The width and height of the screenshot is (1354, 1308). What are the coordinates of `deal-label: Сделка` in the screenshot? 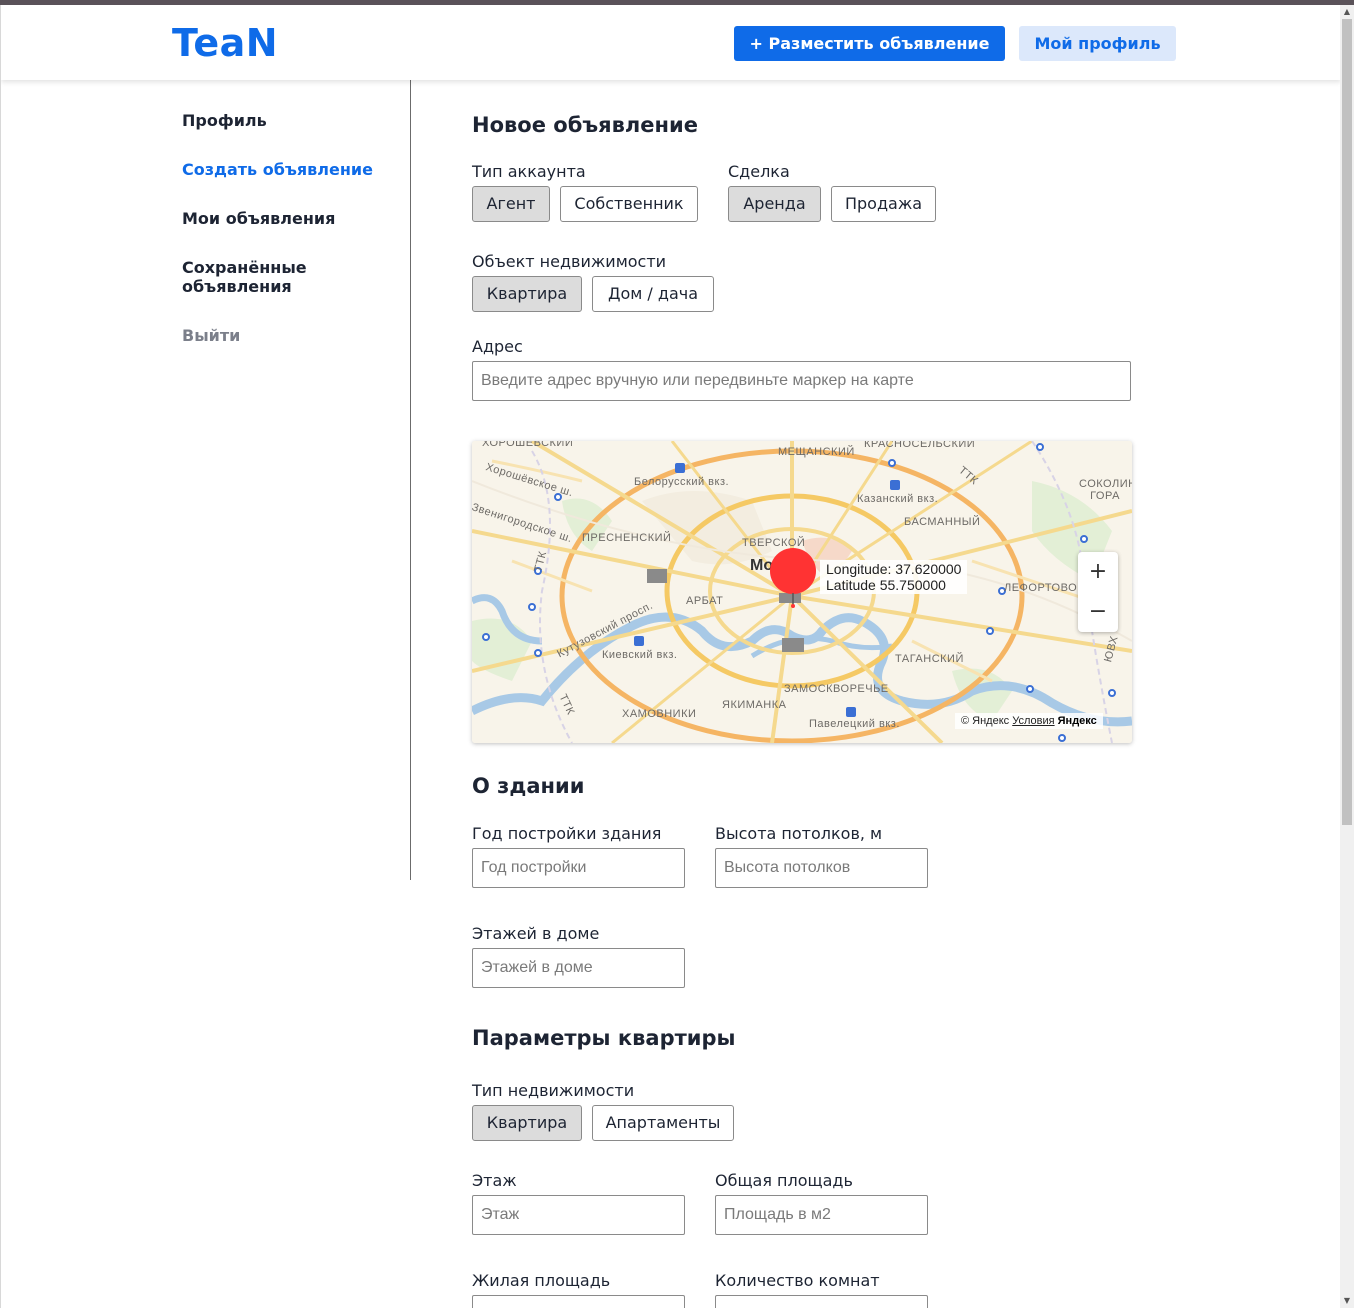 It's located at (759, 171).